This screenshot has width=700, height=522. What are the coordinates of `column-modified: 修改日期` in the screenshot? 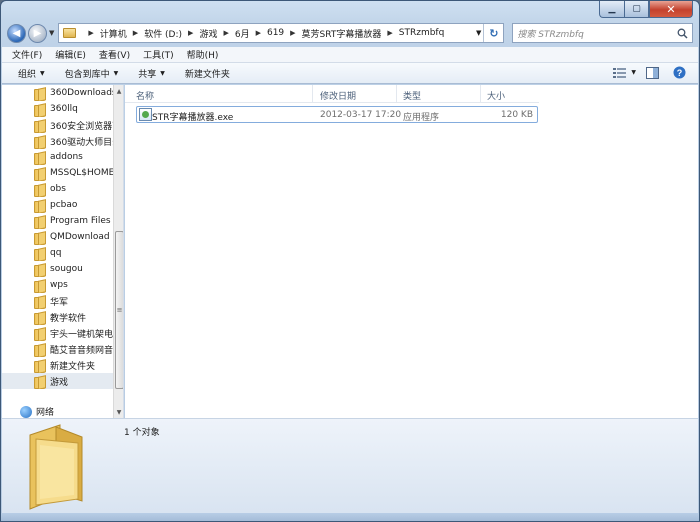 It's located at (338, 95).